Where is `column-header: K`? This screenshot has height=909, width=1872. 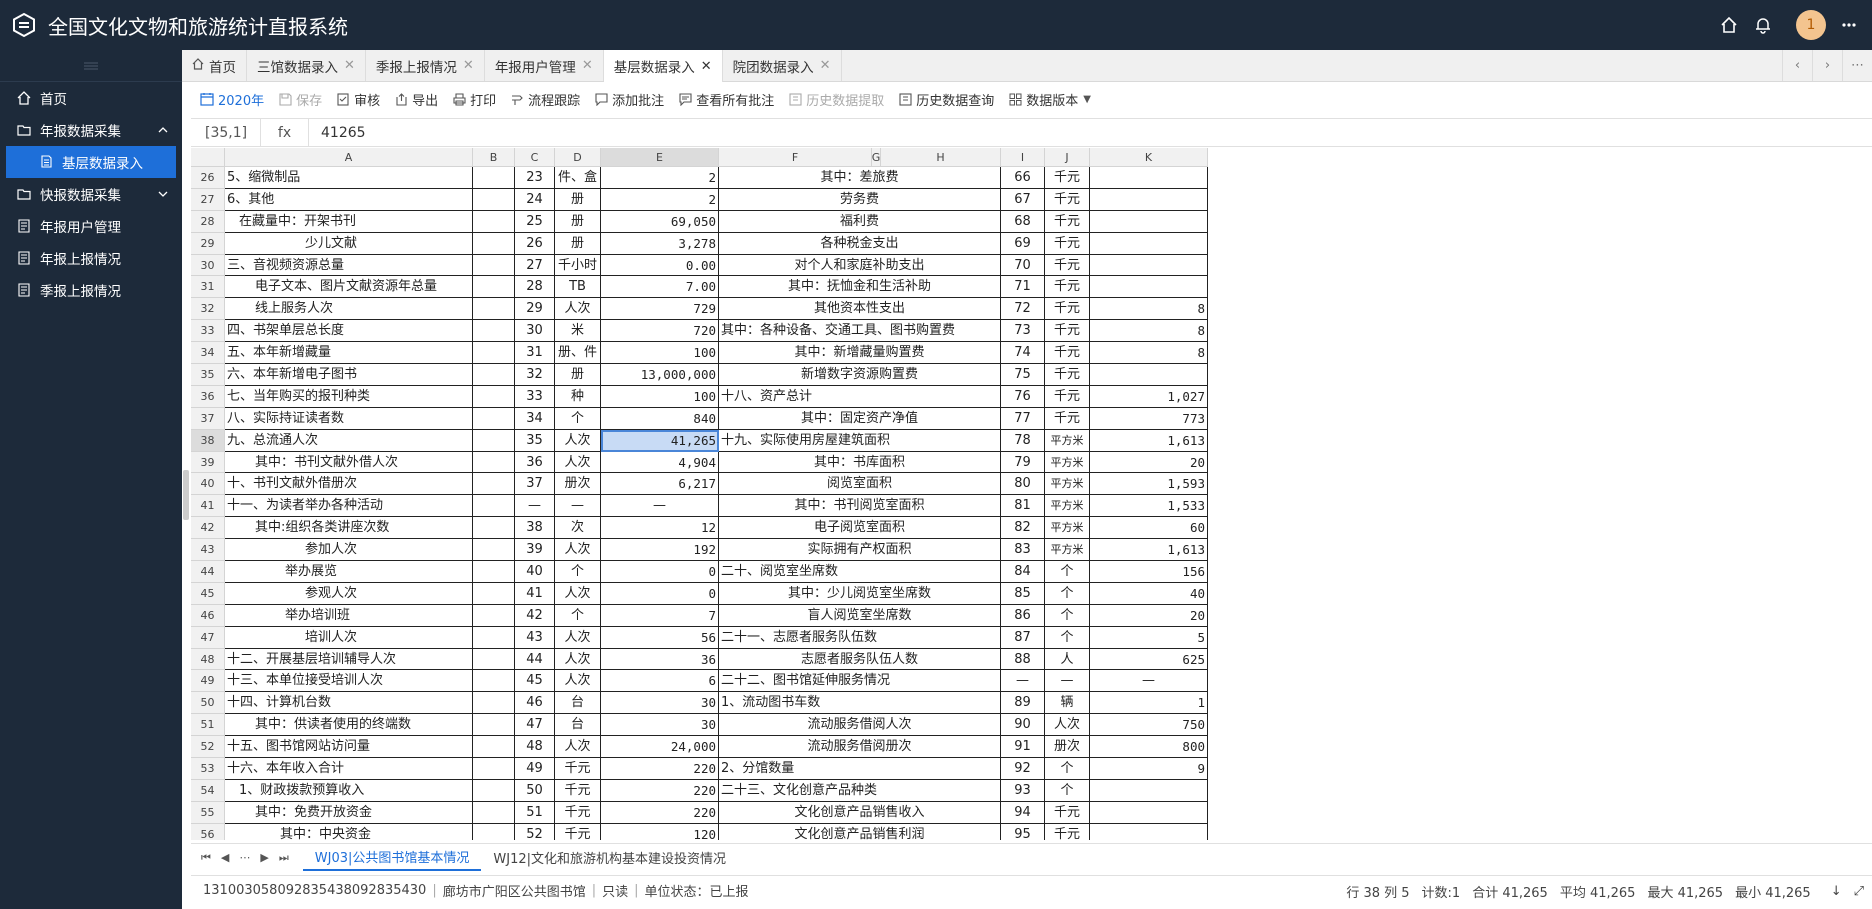 column-header: K is located at coordinates (1149, 157).